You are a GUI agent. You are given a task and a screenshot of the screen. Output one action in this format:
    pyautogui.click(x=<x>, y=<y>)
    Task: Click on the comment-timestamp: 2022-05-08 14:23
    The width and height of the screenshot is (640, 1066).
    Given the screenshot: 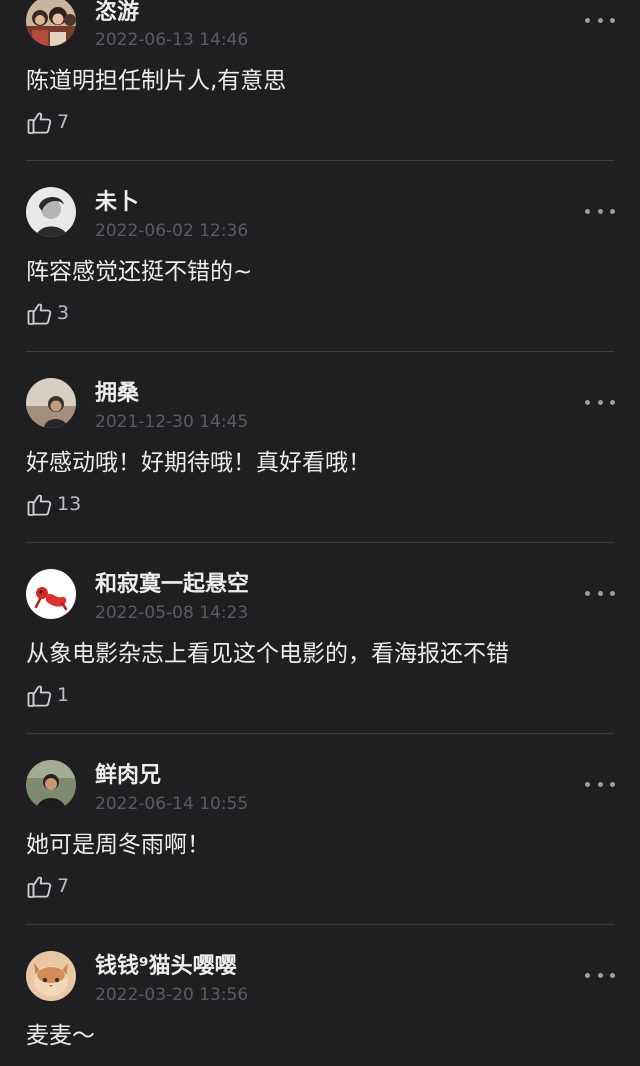 What is the action you would take?
    pyautogui.click(x=172, y=613)
    